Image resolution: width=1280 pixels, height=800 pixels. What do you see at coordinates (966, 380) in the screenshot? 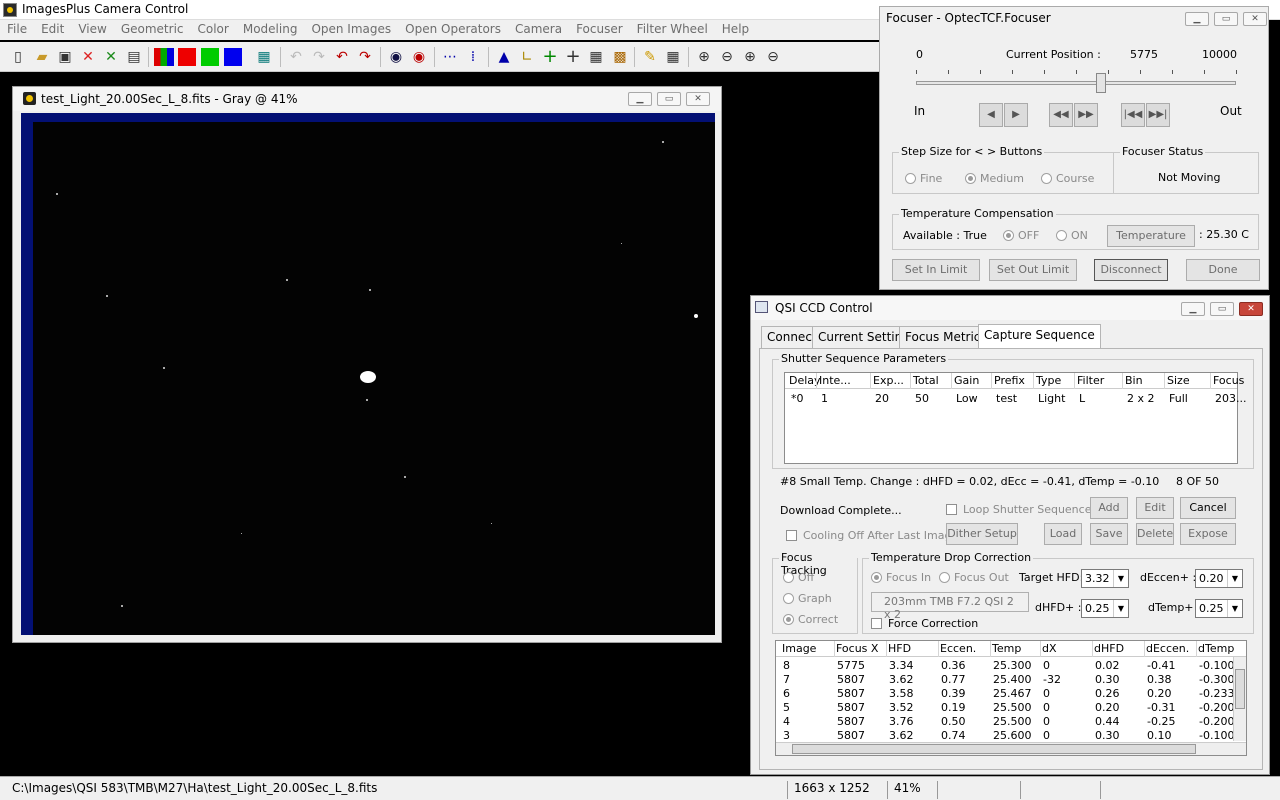
I see `sequence-header-cell: Gain` at bounding box center [966, 380].